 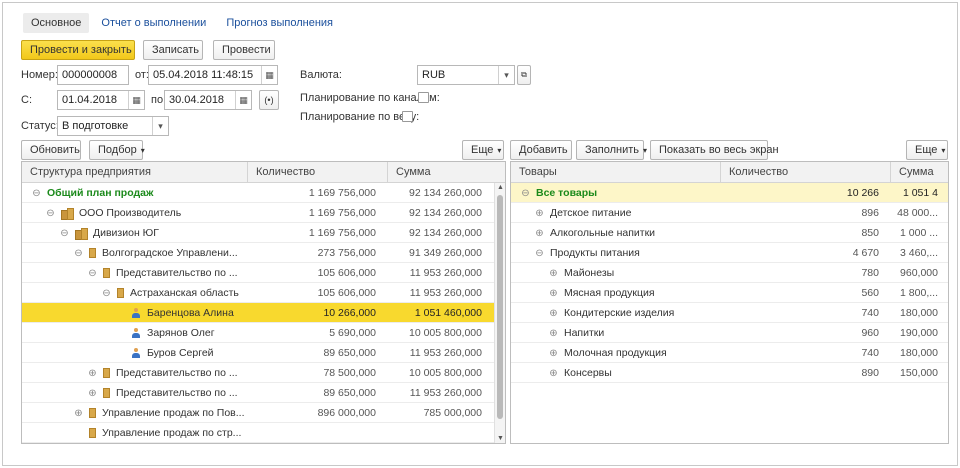 What do you see at coordinates (269, 100) in the screenshot?
I see `period-select-button: (•)` at bounding box center [269, 100].